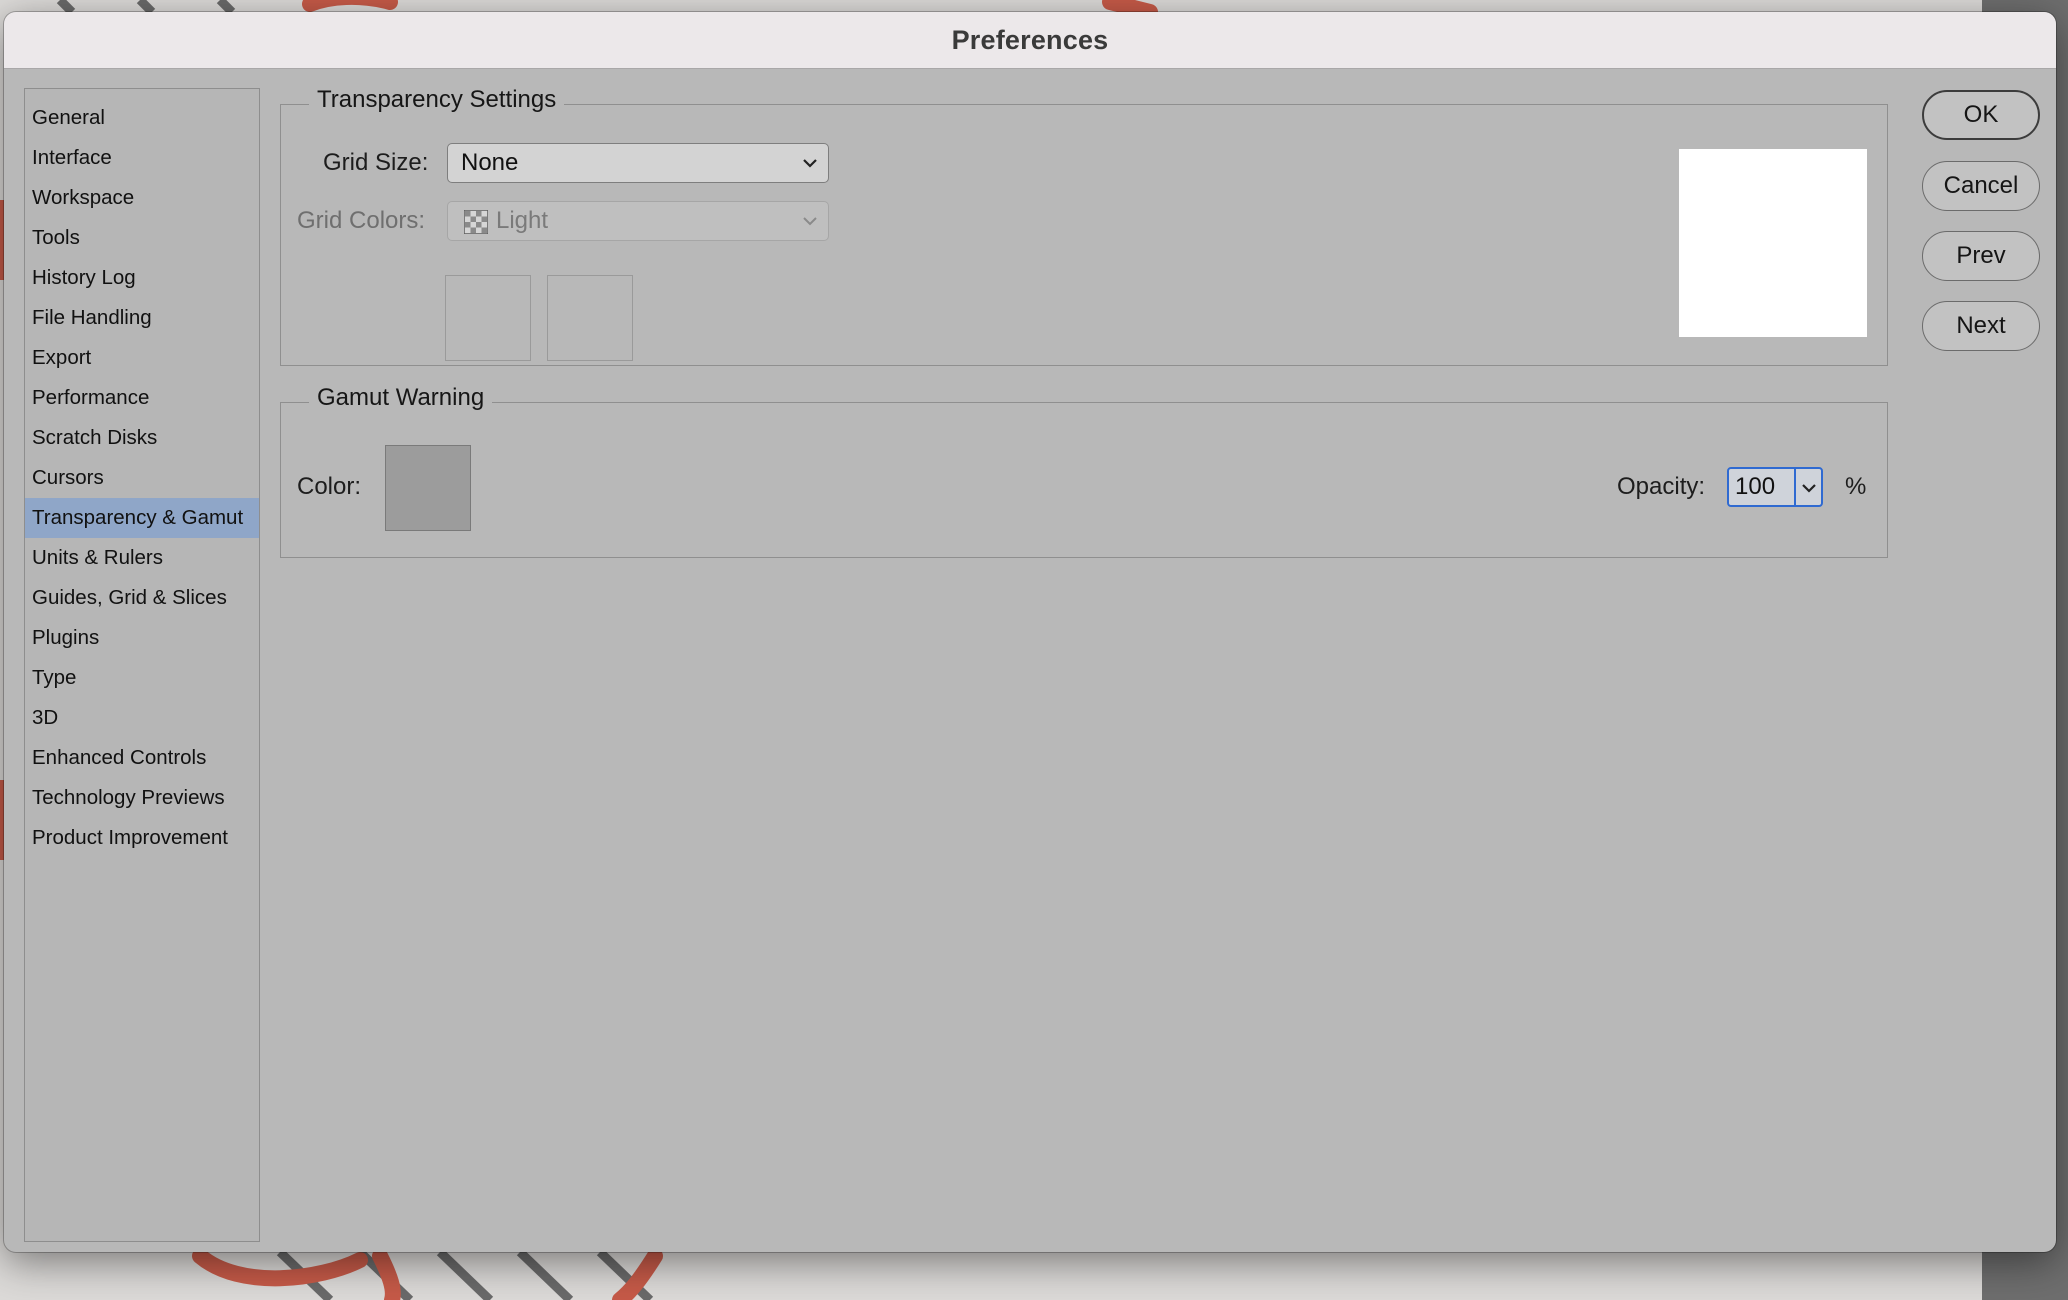 The height and width of the screenshot is (1300, 2068). Describe the element at coordinates (142, 838) in the screenshot. I see `sidebar-item-product-improvement: Product Improvement` at that location.